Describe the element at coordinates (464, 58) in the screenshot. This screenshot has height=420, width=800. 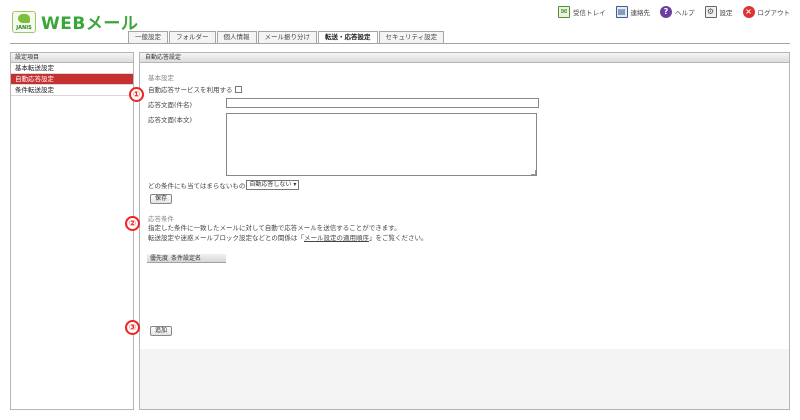
I see `main-panel-header: 自動応答設定` at that location.